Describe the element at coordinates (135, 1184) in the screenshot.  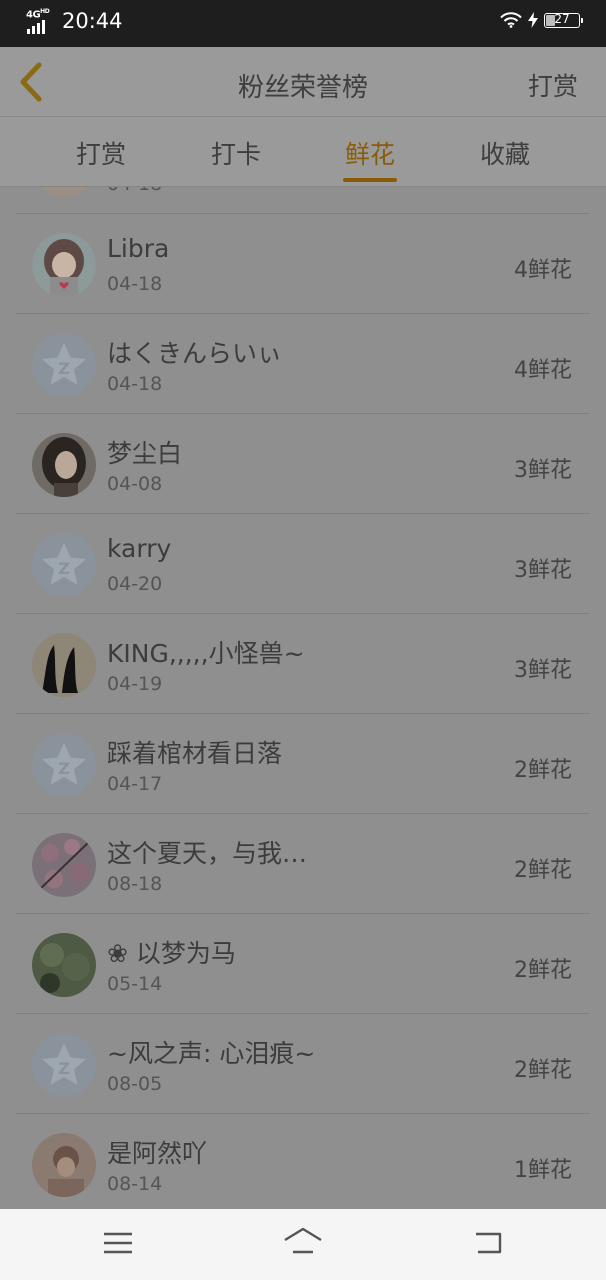
I see `item-date: 08-14` at that location.